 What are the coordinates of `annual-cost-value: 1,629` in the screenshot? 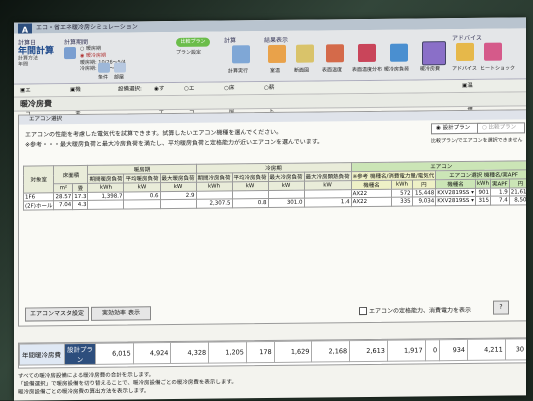 It's located at (293, 352).